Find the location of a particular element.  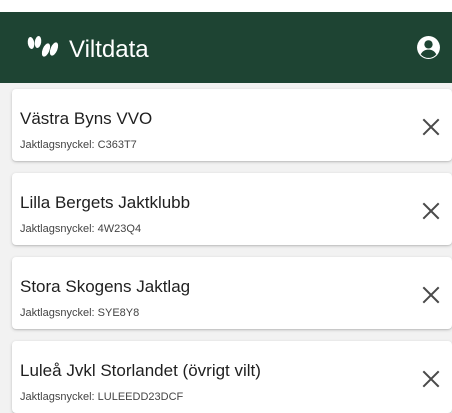

team-key-row: Jaktlagsnyckel: LULEEDD23DCF is located at coordinates (101, 397).